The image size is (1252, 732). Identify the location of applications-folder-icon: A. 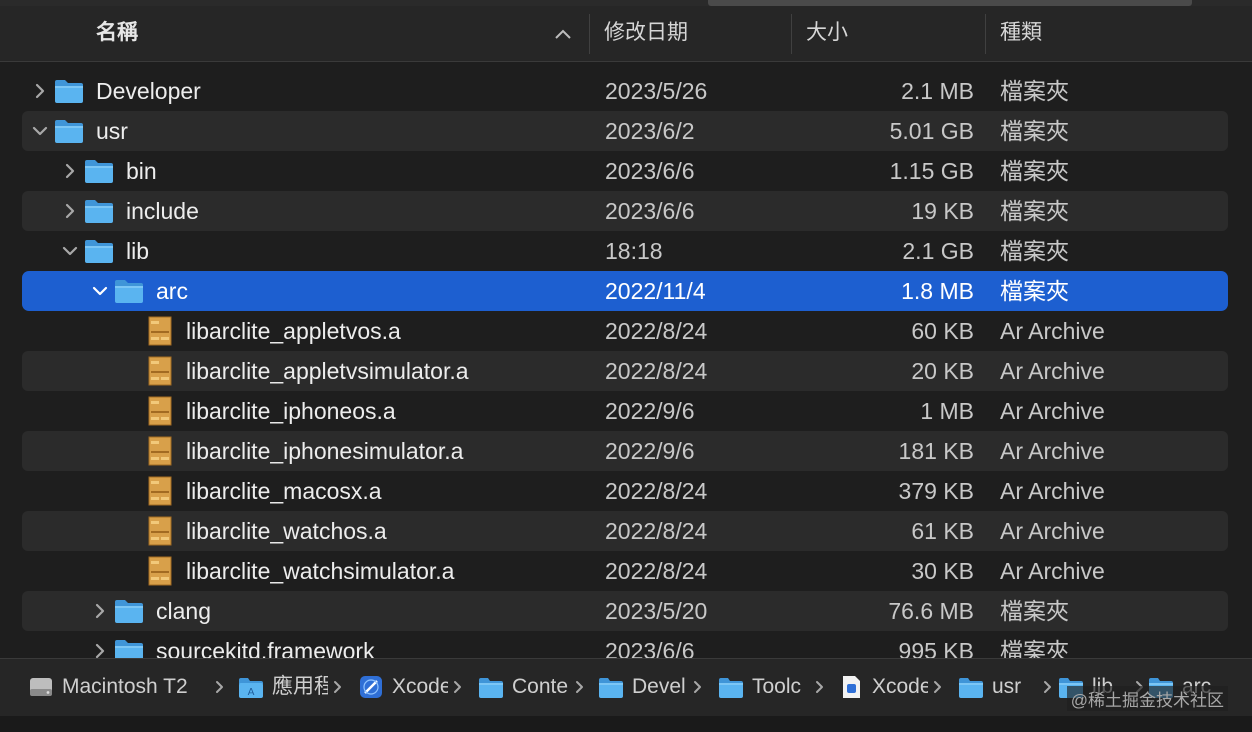
(251, 688).